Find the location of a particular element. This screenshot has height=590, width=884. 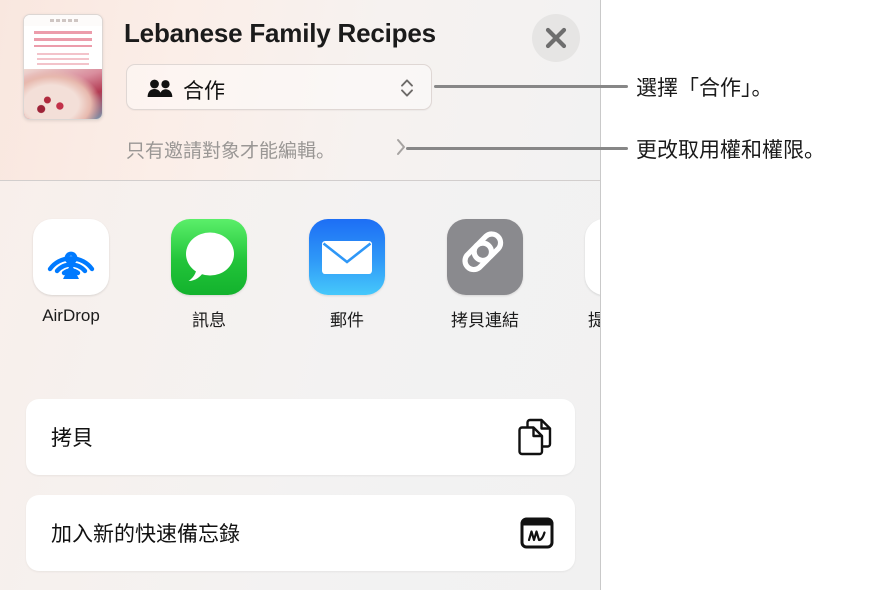

thumbnail-heading-lines is located at coordinates (63, 39).